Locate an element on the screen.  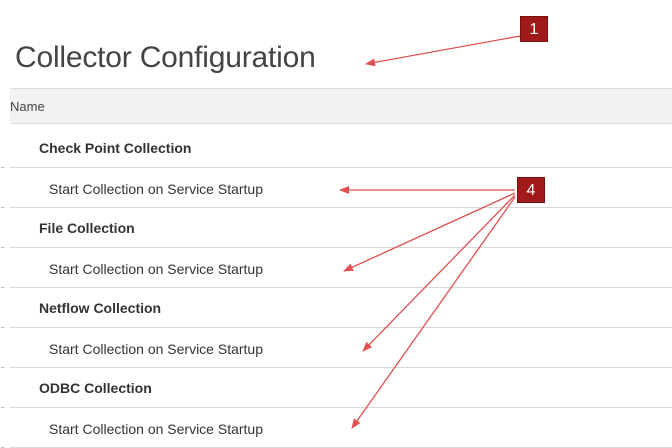
arrow-to-title is located at coordinates (443, 51).